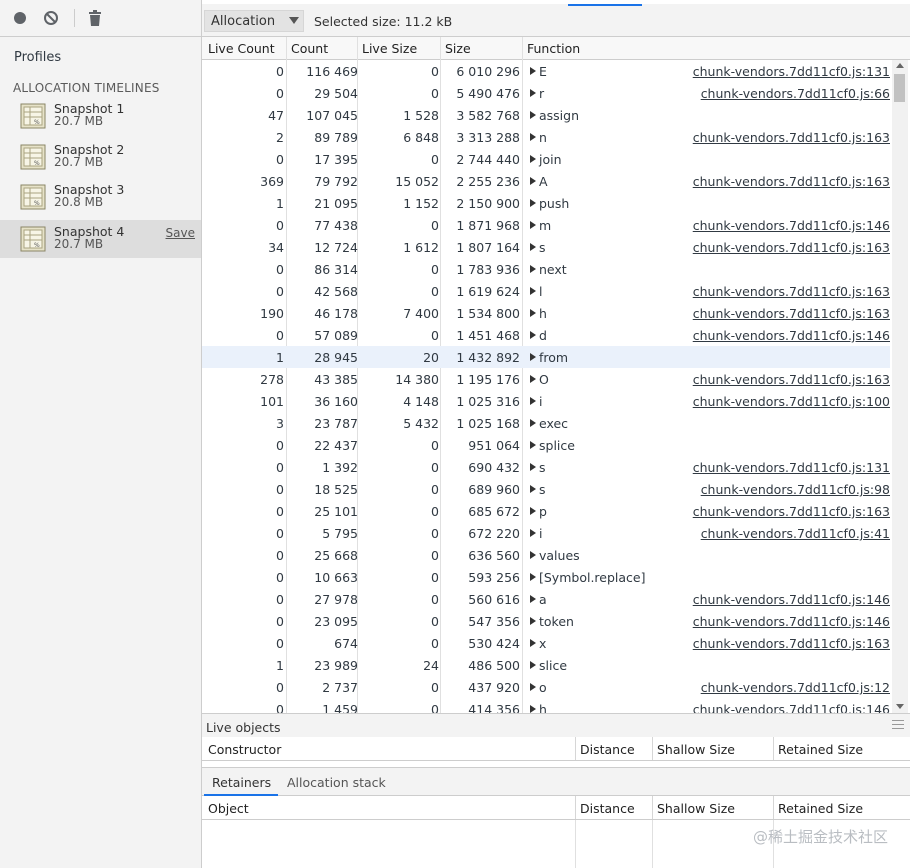 This screenshot has height=868, width=910. Describe the element at coordinates (546, 423) in the screenshot. I see `table-row: 3 23 787 5 432 1 025 168 exec` at that location.